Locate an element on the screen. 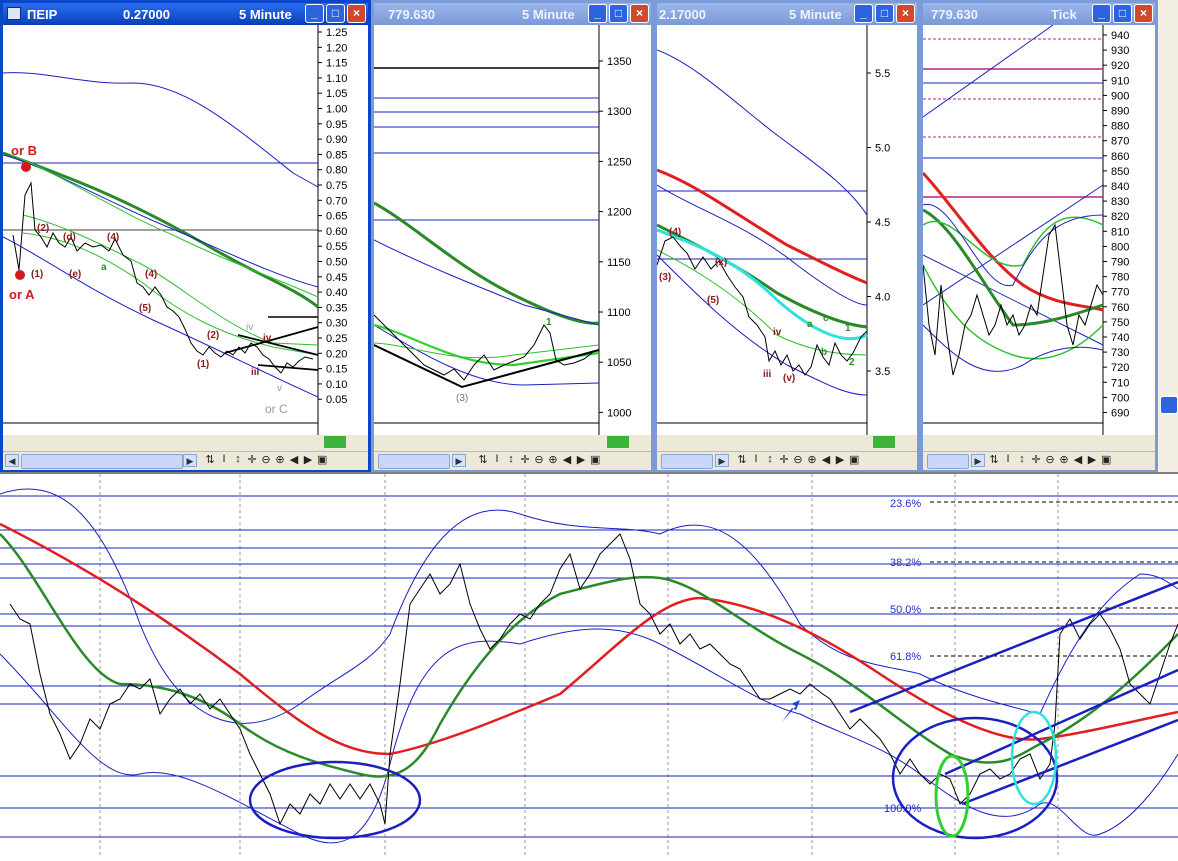 The height and width of the screenshot is (861, 1178). wave-label: iv is located at coordinates (249, 327).